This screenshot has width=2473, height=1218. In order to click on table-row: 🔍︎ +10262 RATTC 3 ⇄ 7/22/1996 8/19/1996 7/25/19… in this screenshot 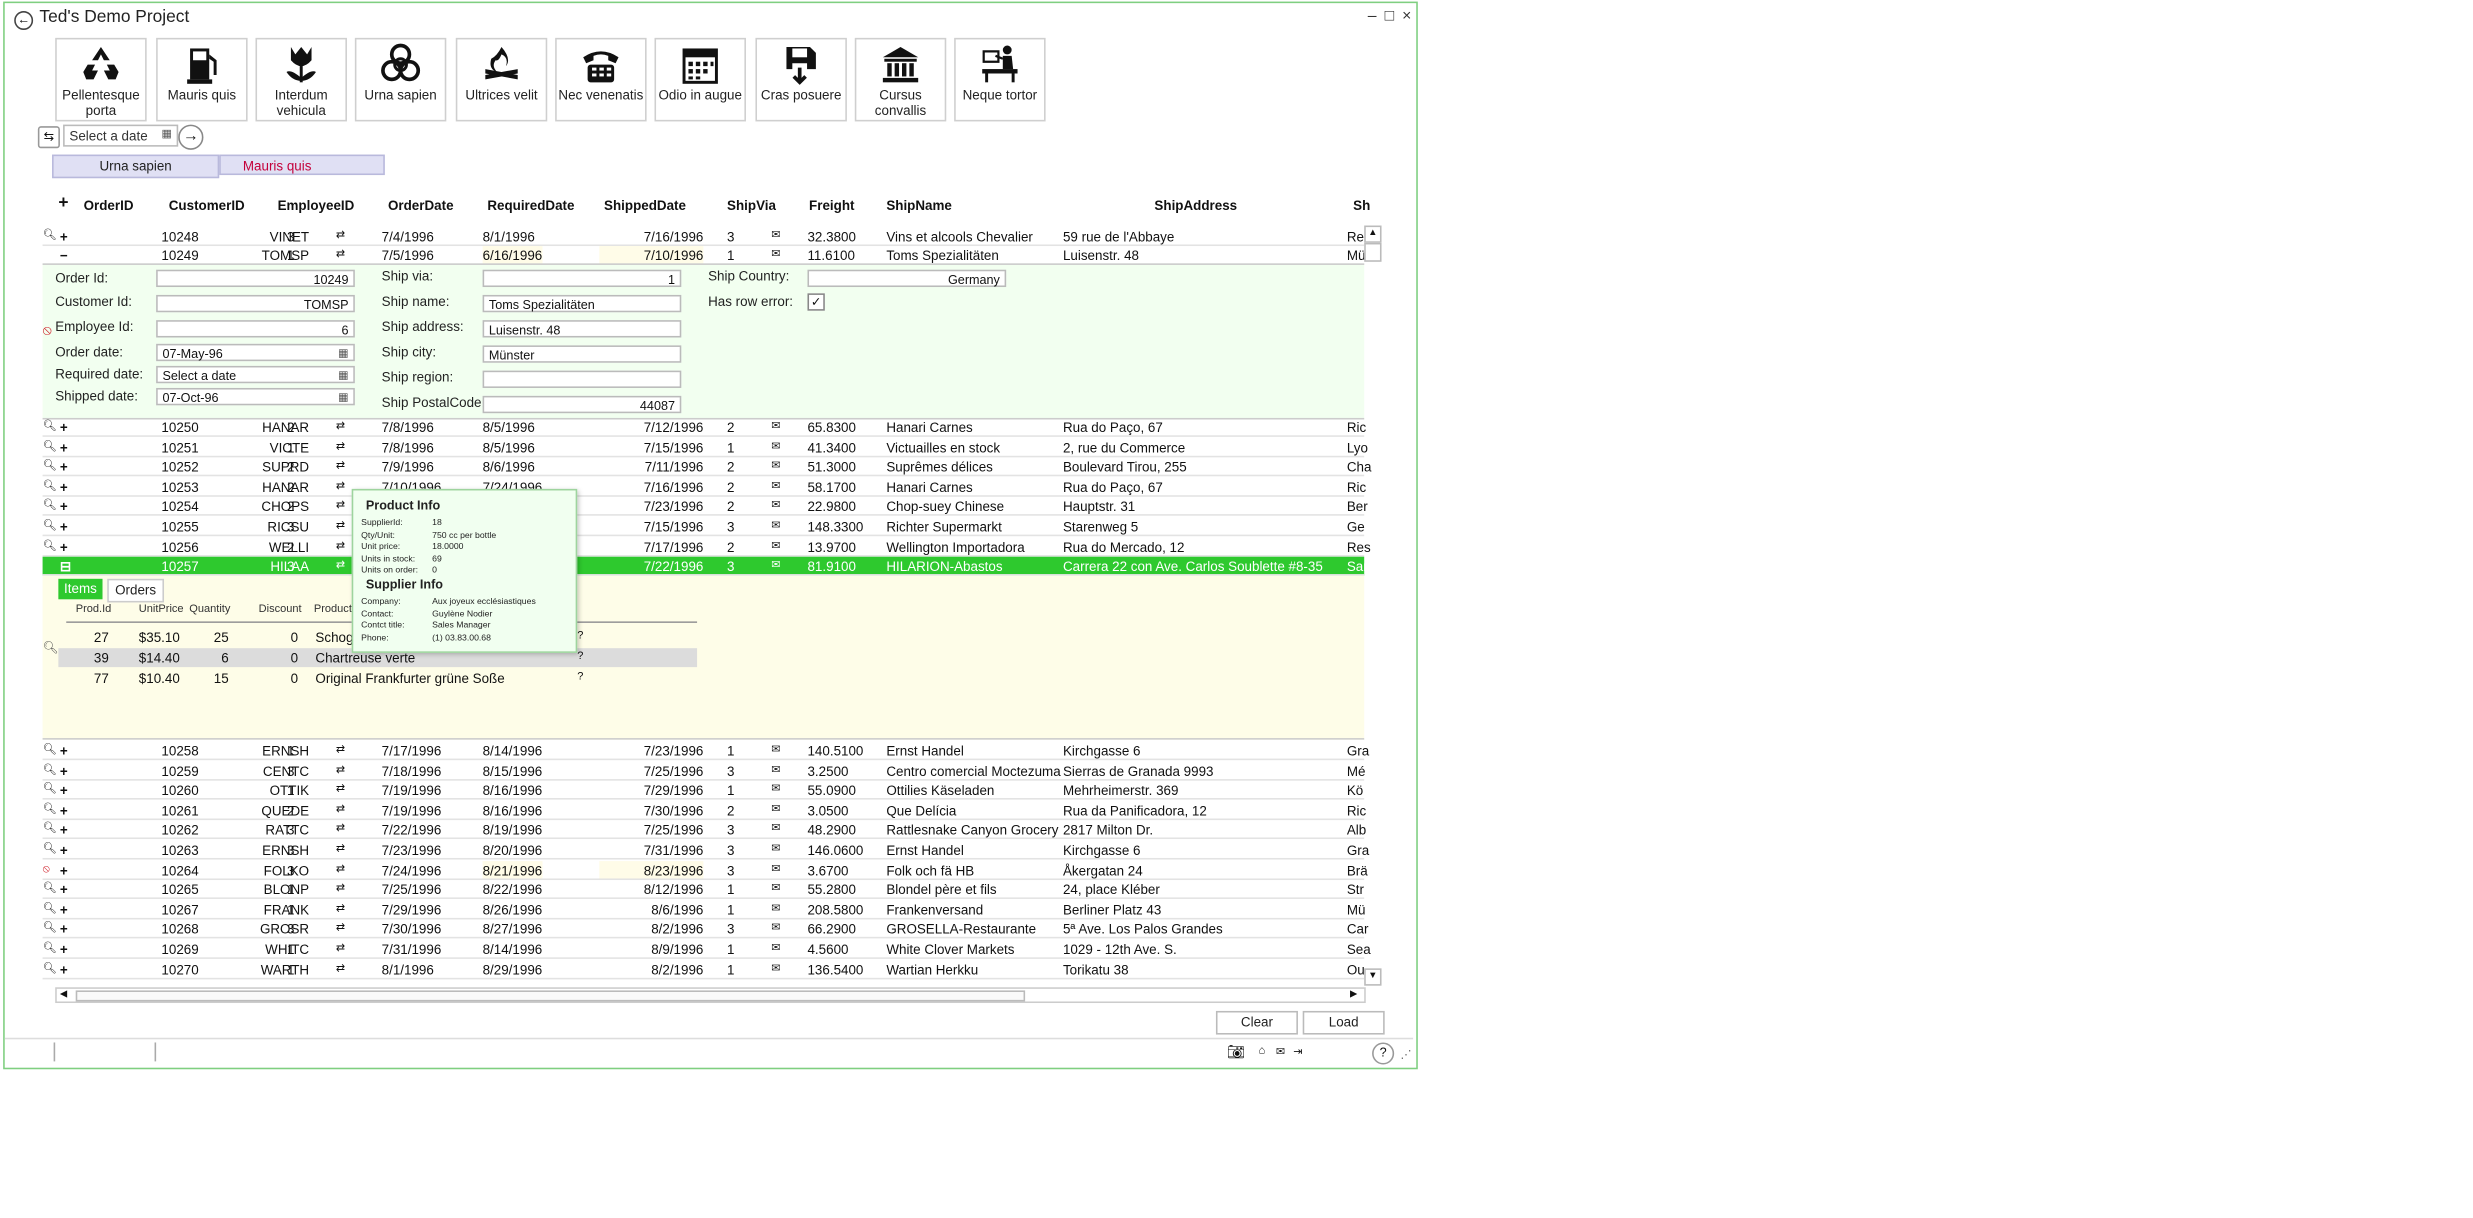, I will do `click(704, 830)`.